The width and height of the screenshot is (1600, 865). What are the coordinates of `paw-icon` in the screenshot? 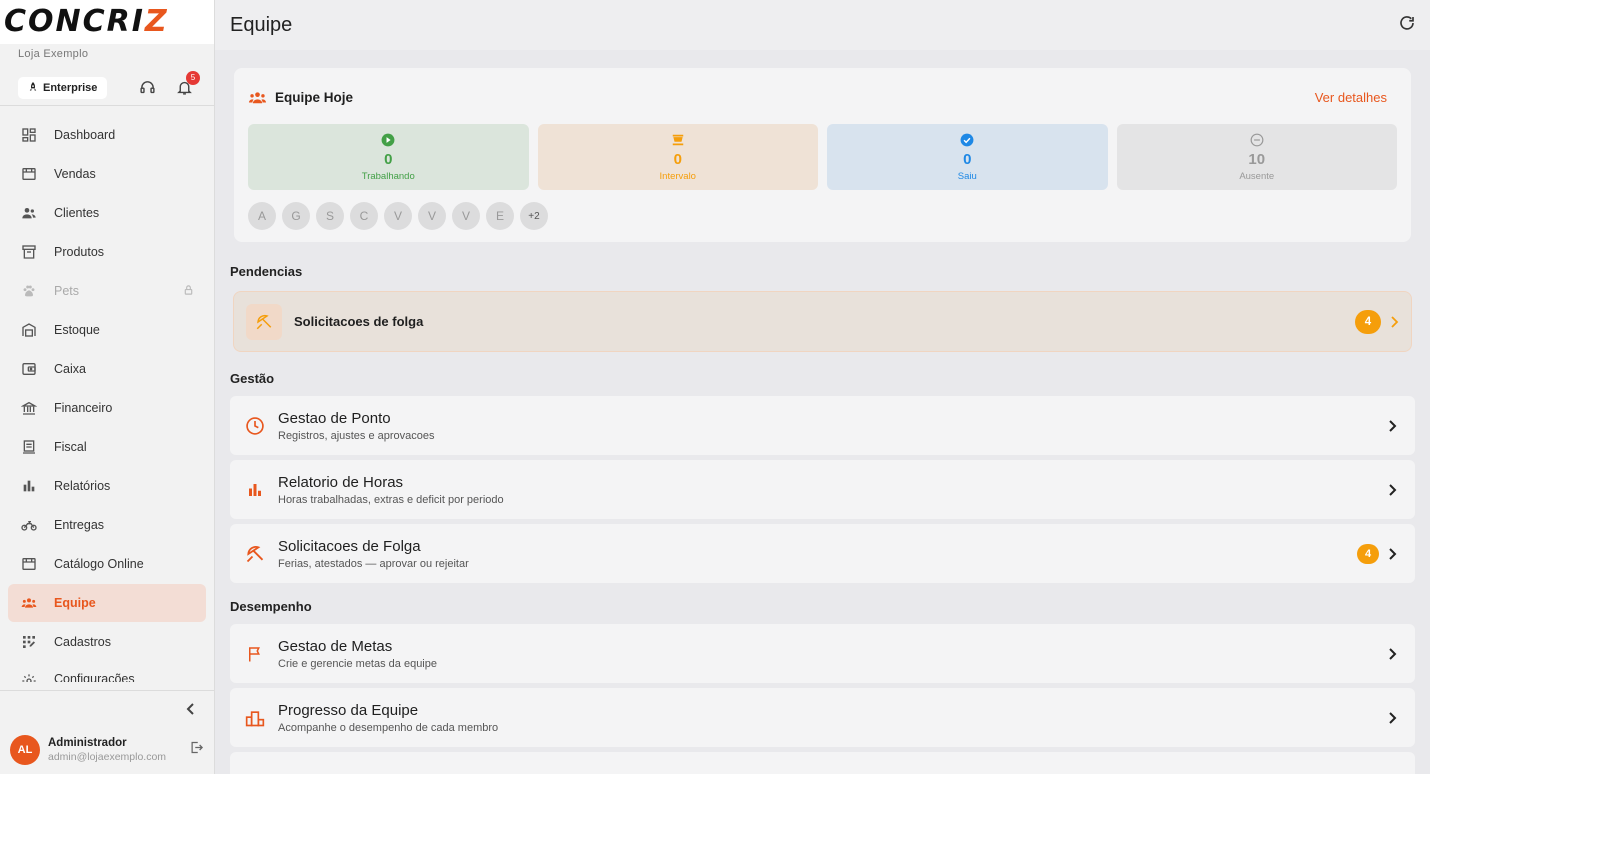 It's located at (29, 291).